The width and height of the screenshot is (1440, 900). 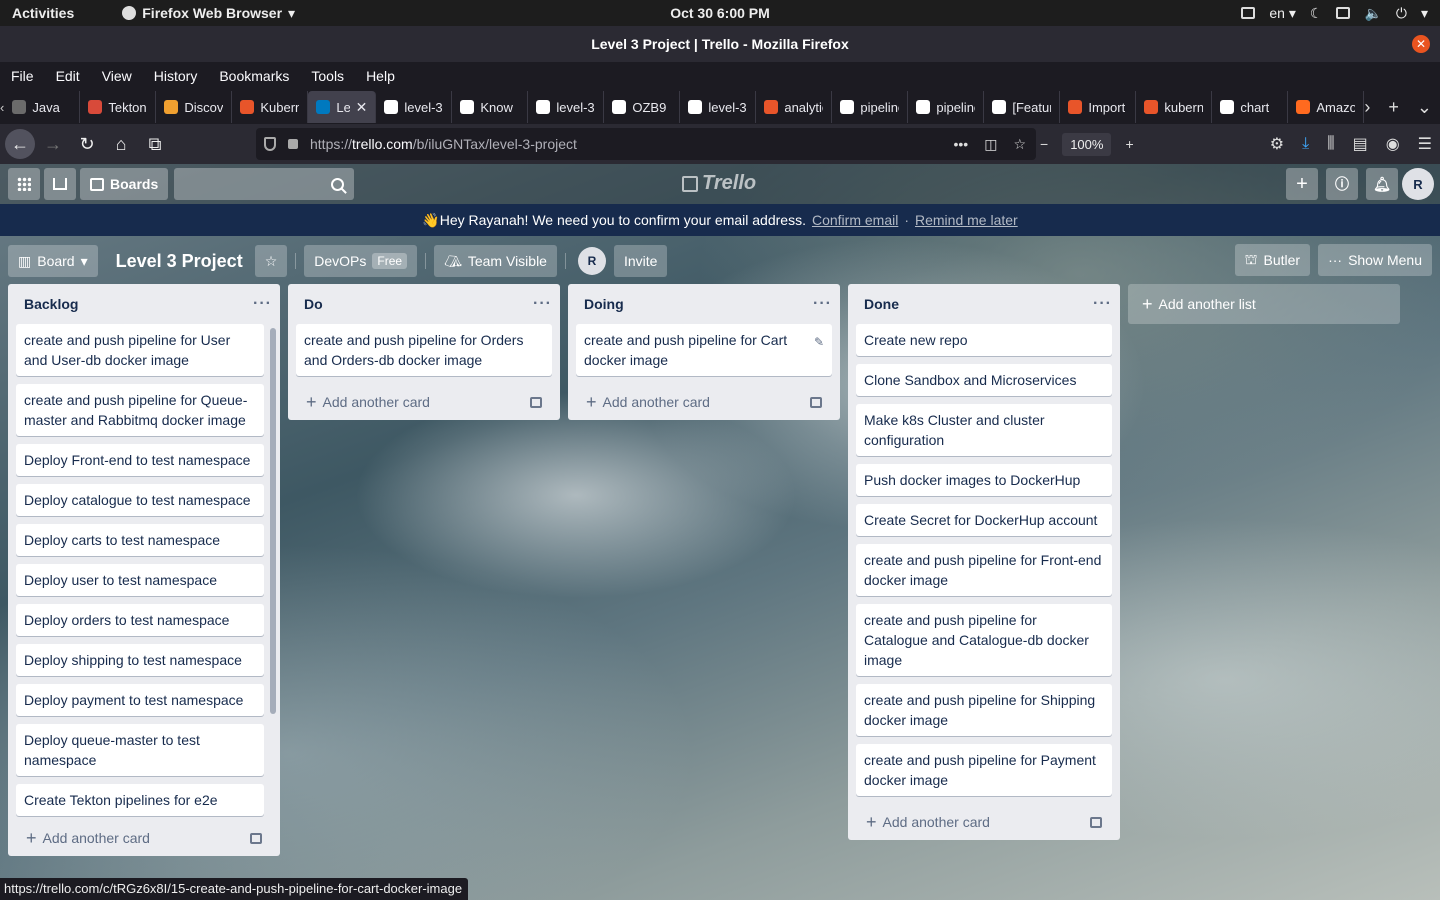 I want to click on bookmark-star-icon: ☆, so click(x=1019, y=144).